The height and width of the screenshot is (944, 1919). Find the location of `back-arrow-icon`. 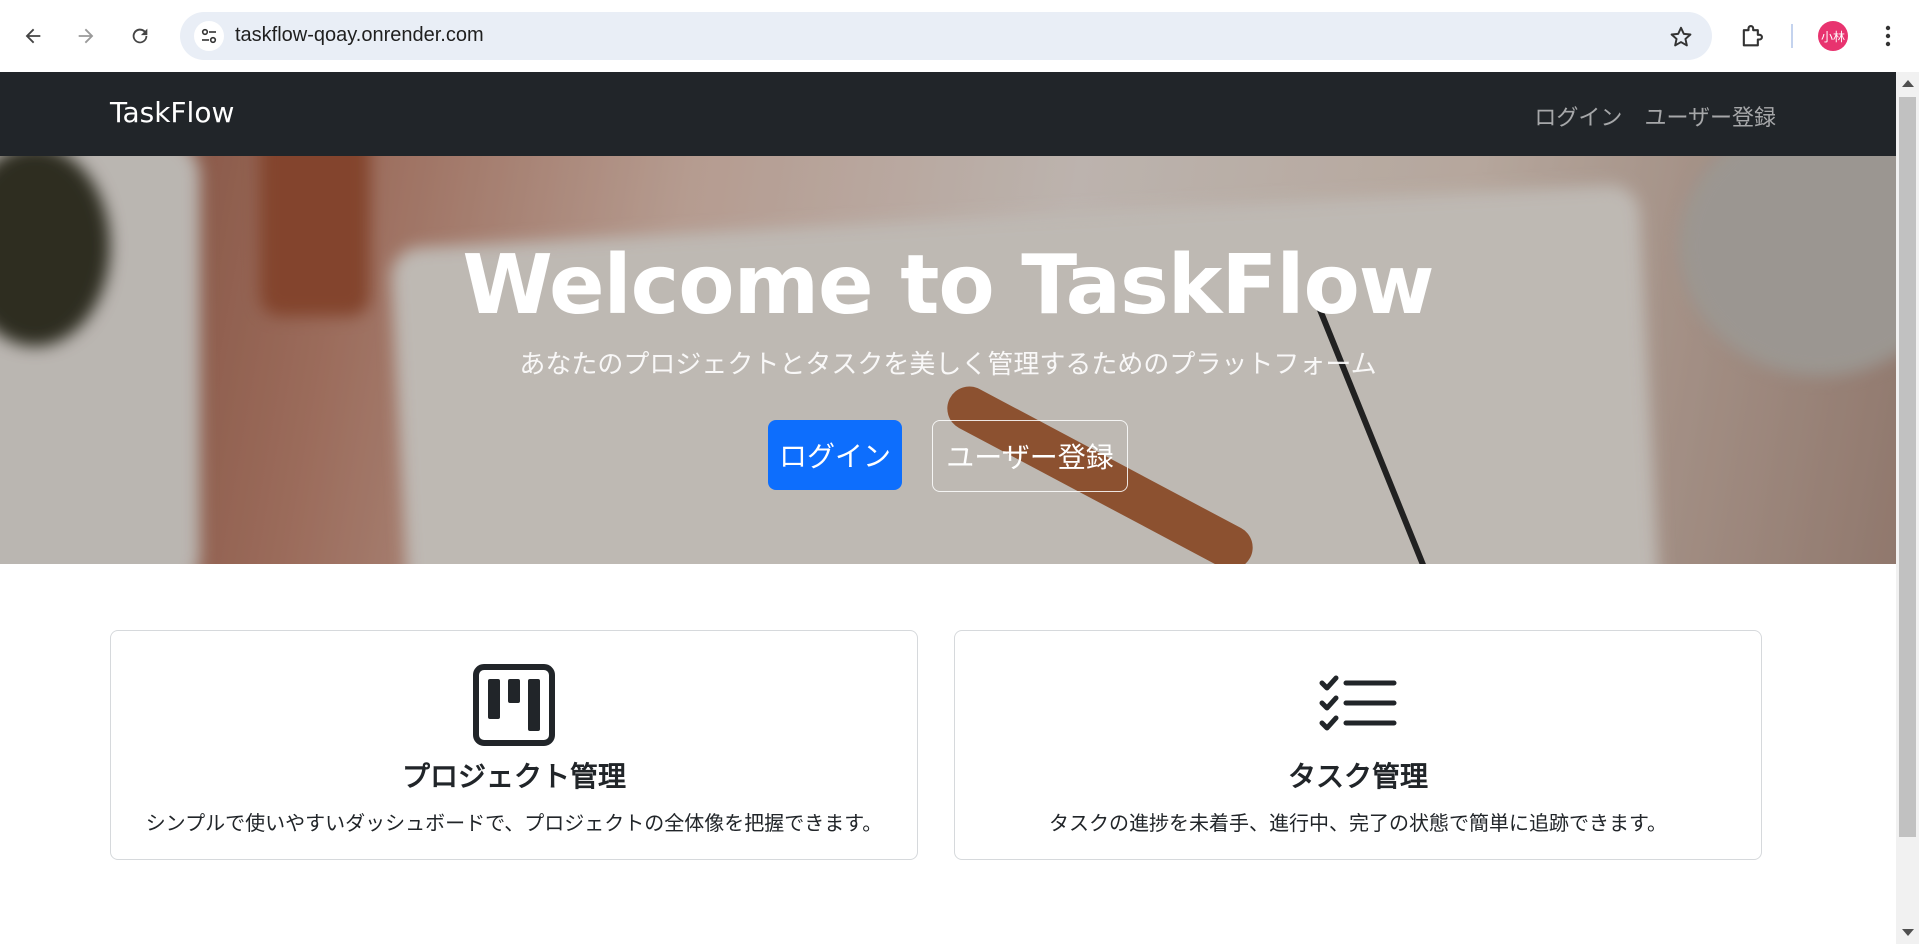

back-arrow-icon is located at coordinates (33, 36).